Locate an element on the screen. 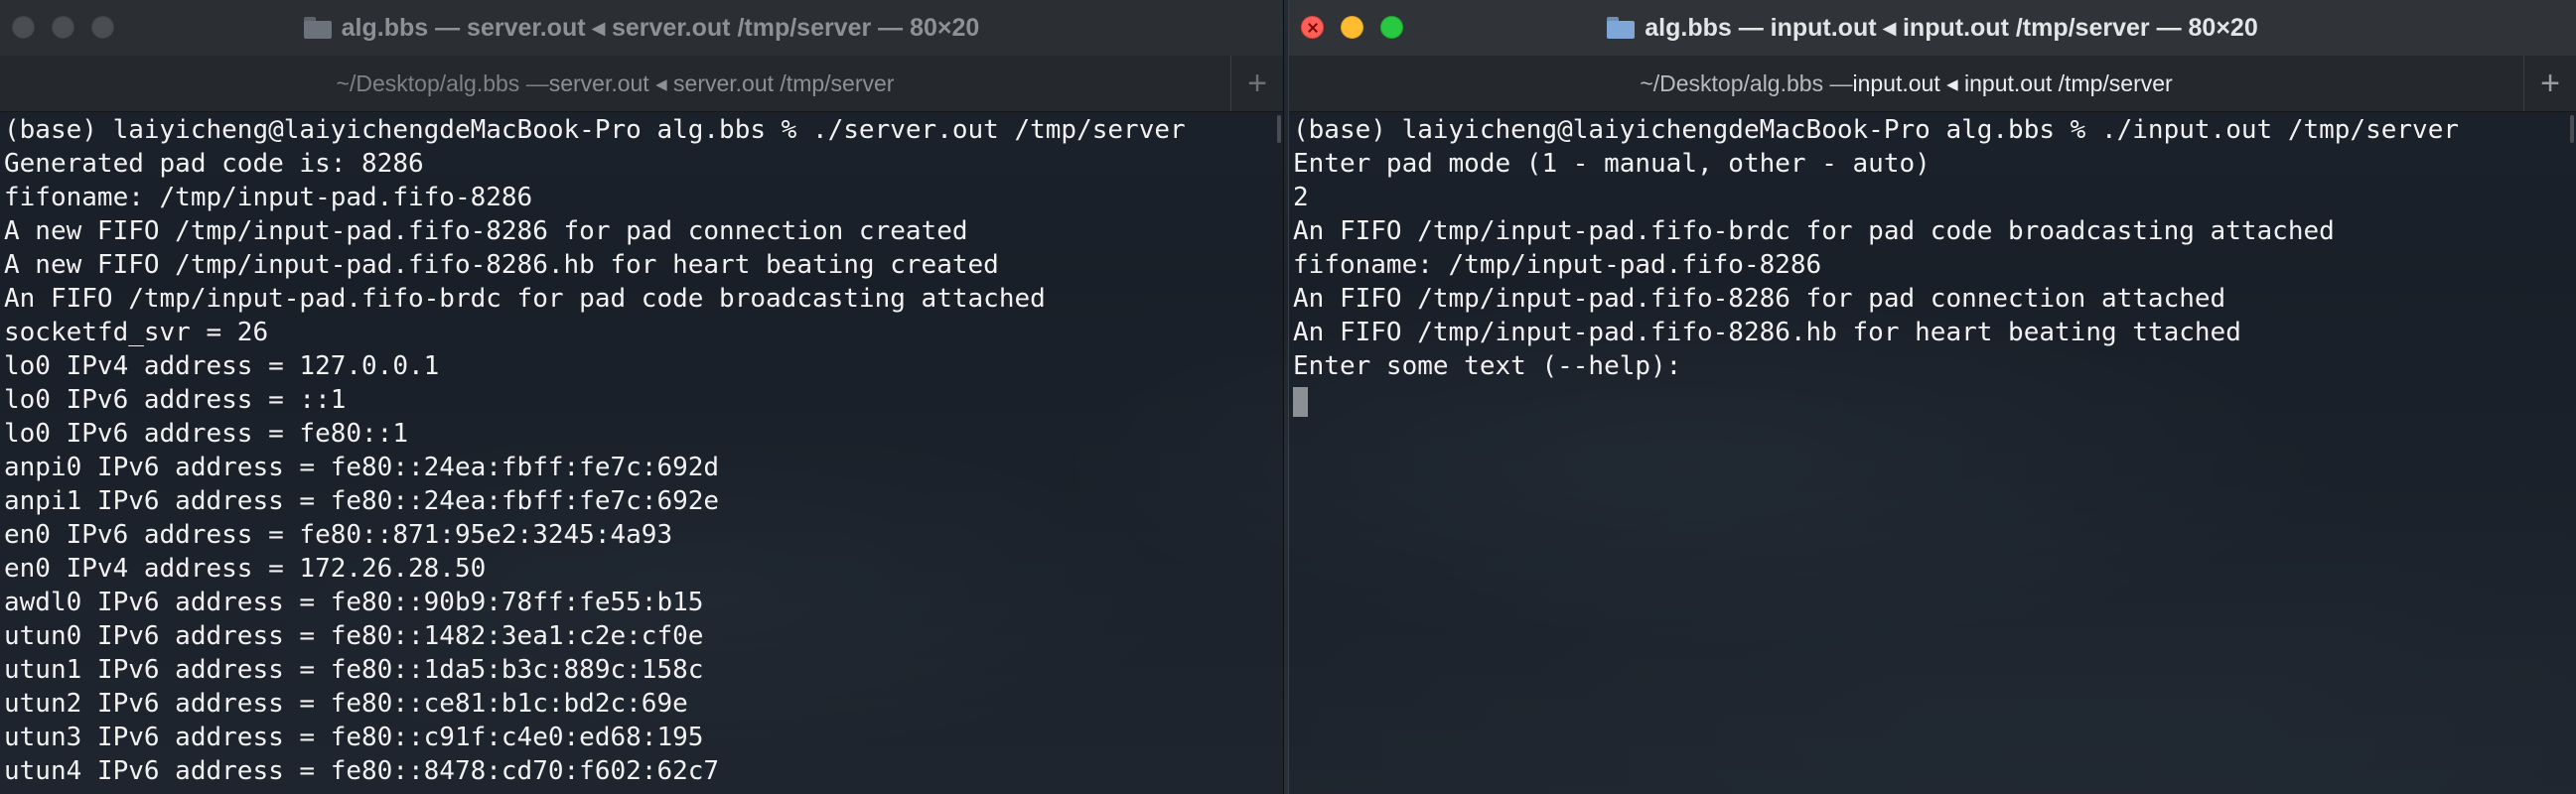 The height and width of the screenshot is (794, 2576). tab-process: input.out ◂ input.out /tmp/server is located at coordinates (2013, 83).